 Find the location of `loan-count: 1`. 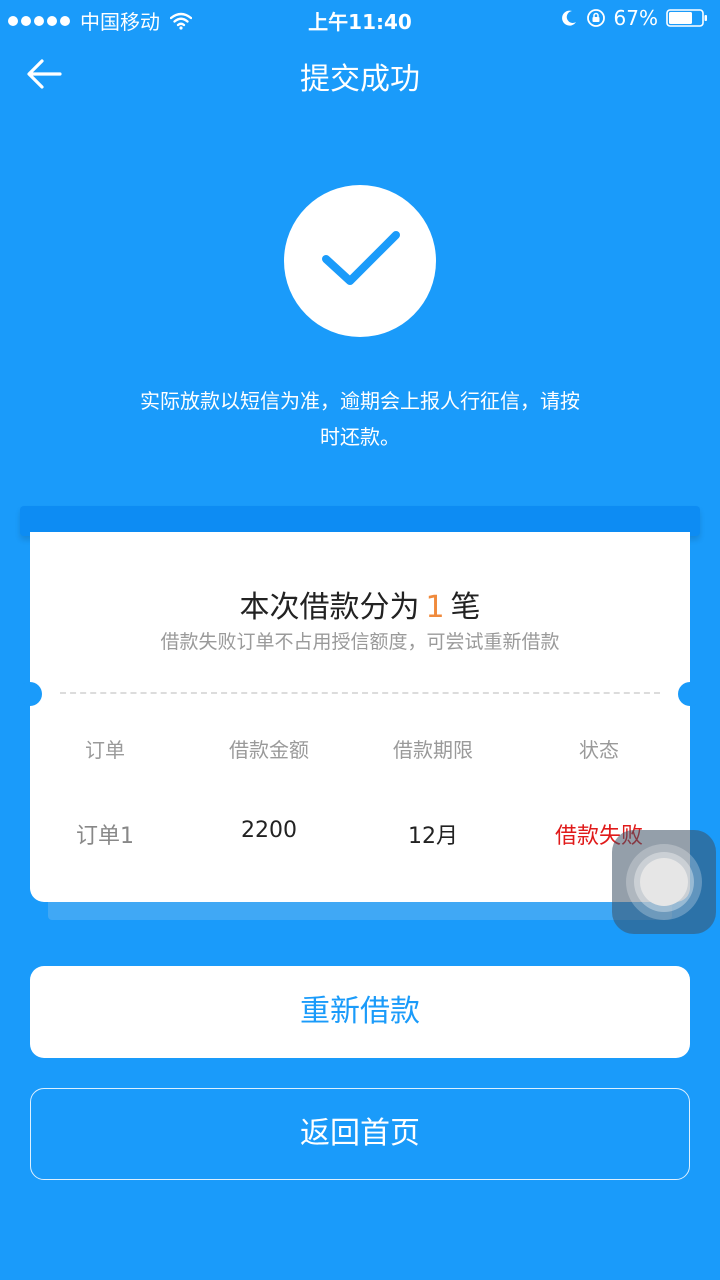

loan-count: 1 is located at coordinates (435, 607).